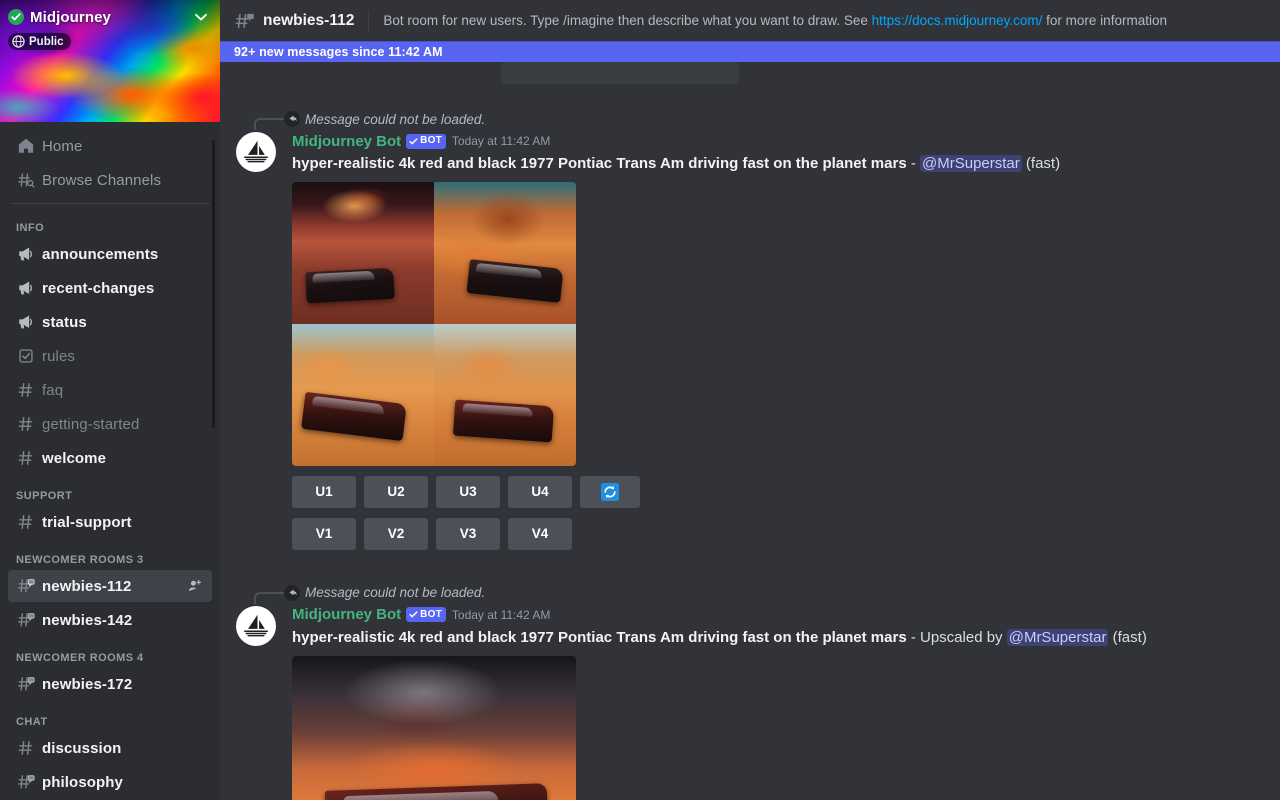  Describe the element at coordinates (961, 637) in the screenshot. I see `message-action-text: Upscaled by` at that location.